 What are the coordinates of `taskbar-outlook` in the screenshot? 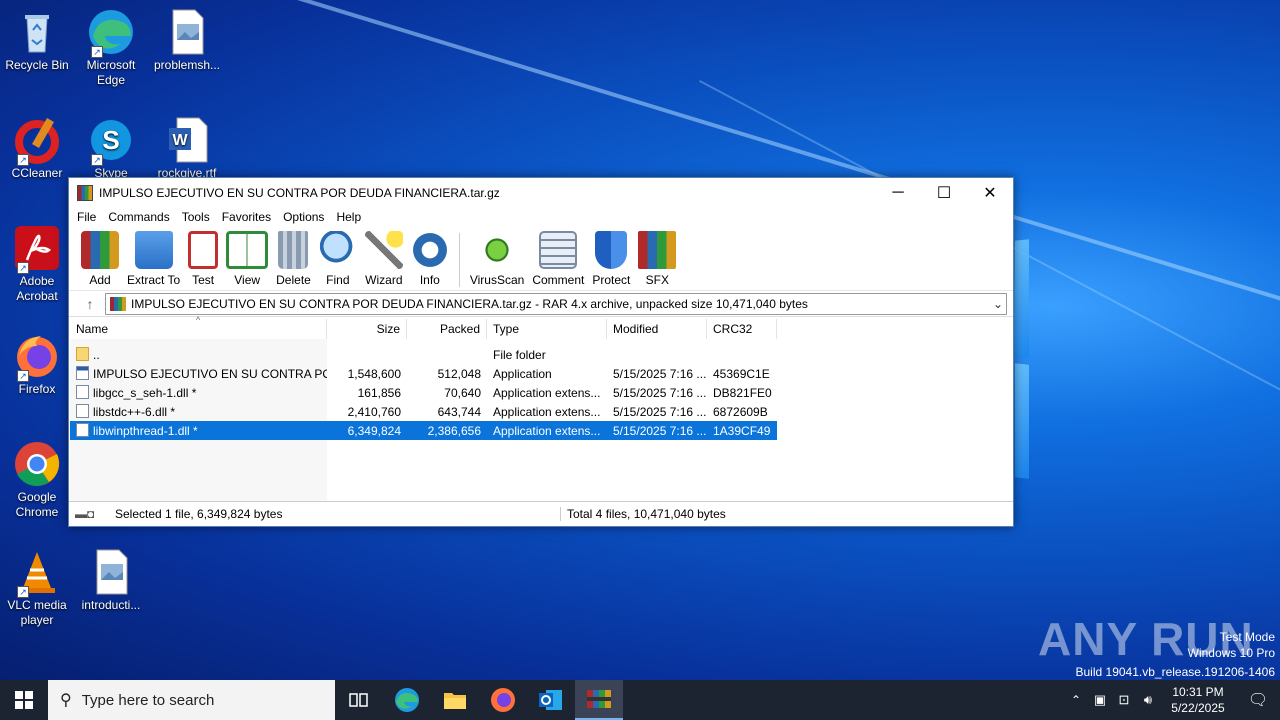 It's located at (551, 700).